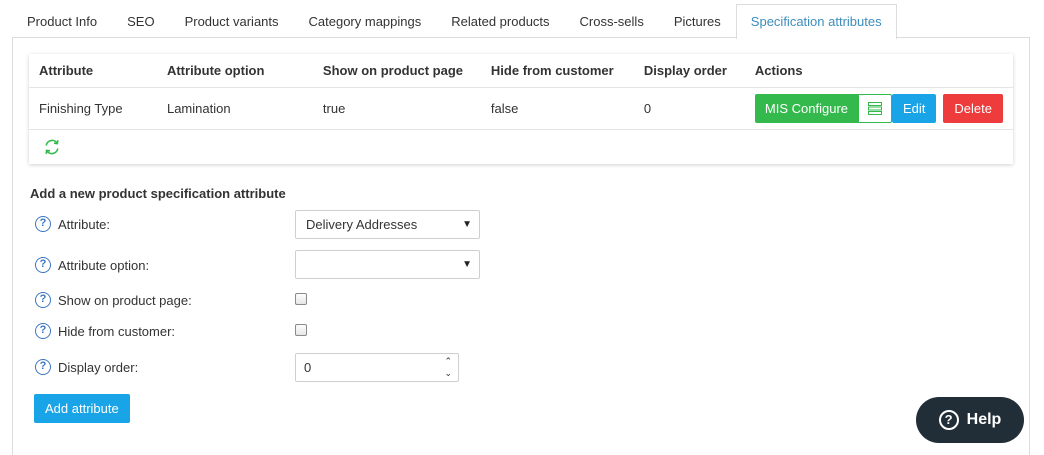 This screenshot has height=455, width=1044. I want to click on help-button: ? Help, so click(970, 420).